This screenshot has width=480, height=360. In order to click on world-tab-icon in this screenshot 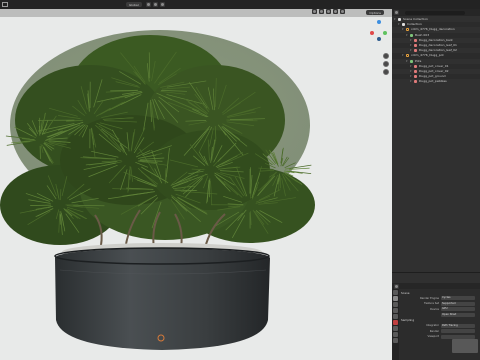, I will do `click(395, 322)`.